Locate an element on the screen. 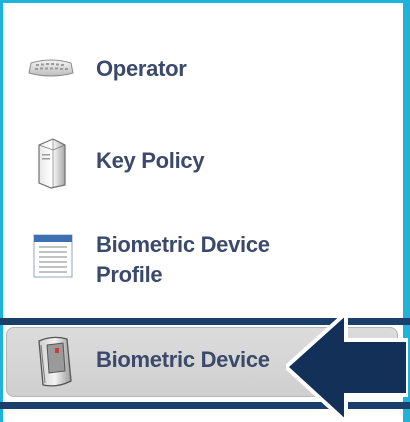 The width and height of the screenshot is (410, 422). callout-arrow-icon is located at coordinates (347, 367).